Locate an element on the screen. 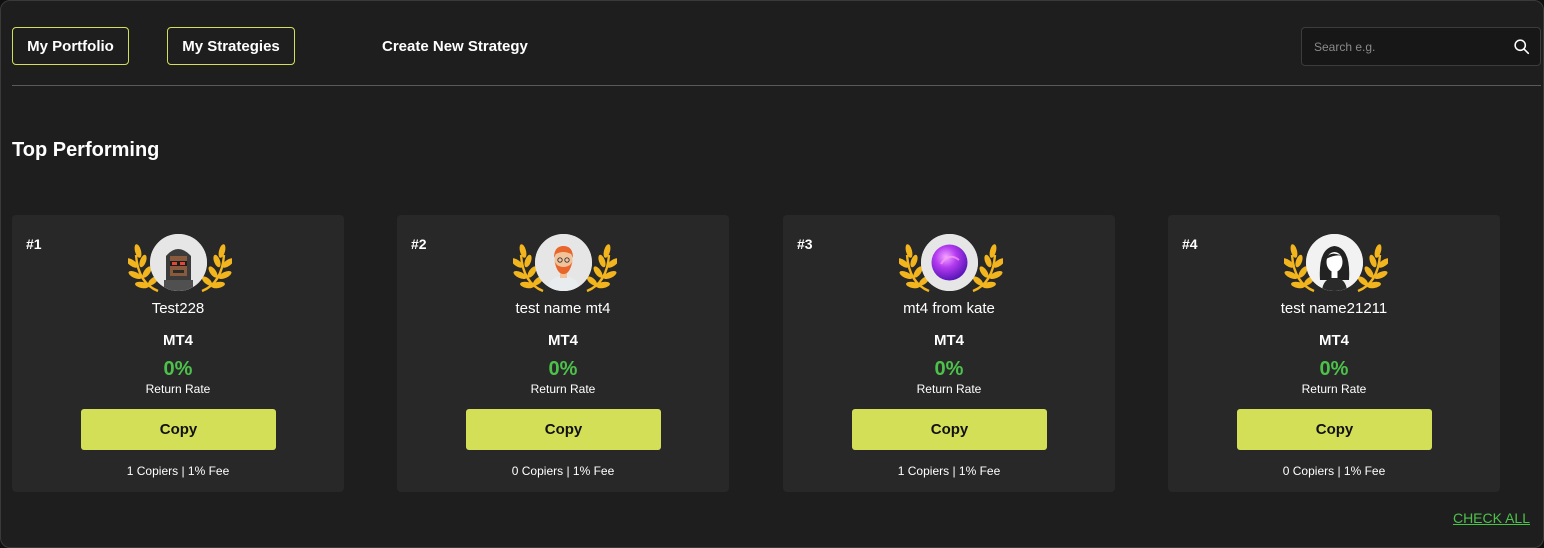 The width and height of the screenshot is (1544, 548). section-title: Top Performing is located at coordinates (86, 150).